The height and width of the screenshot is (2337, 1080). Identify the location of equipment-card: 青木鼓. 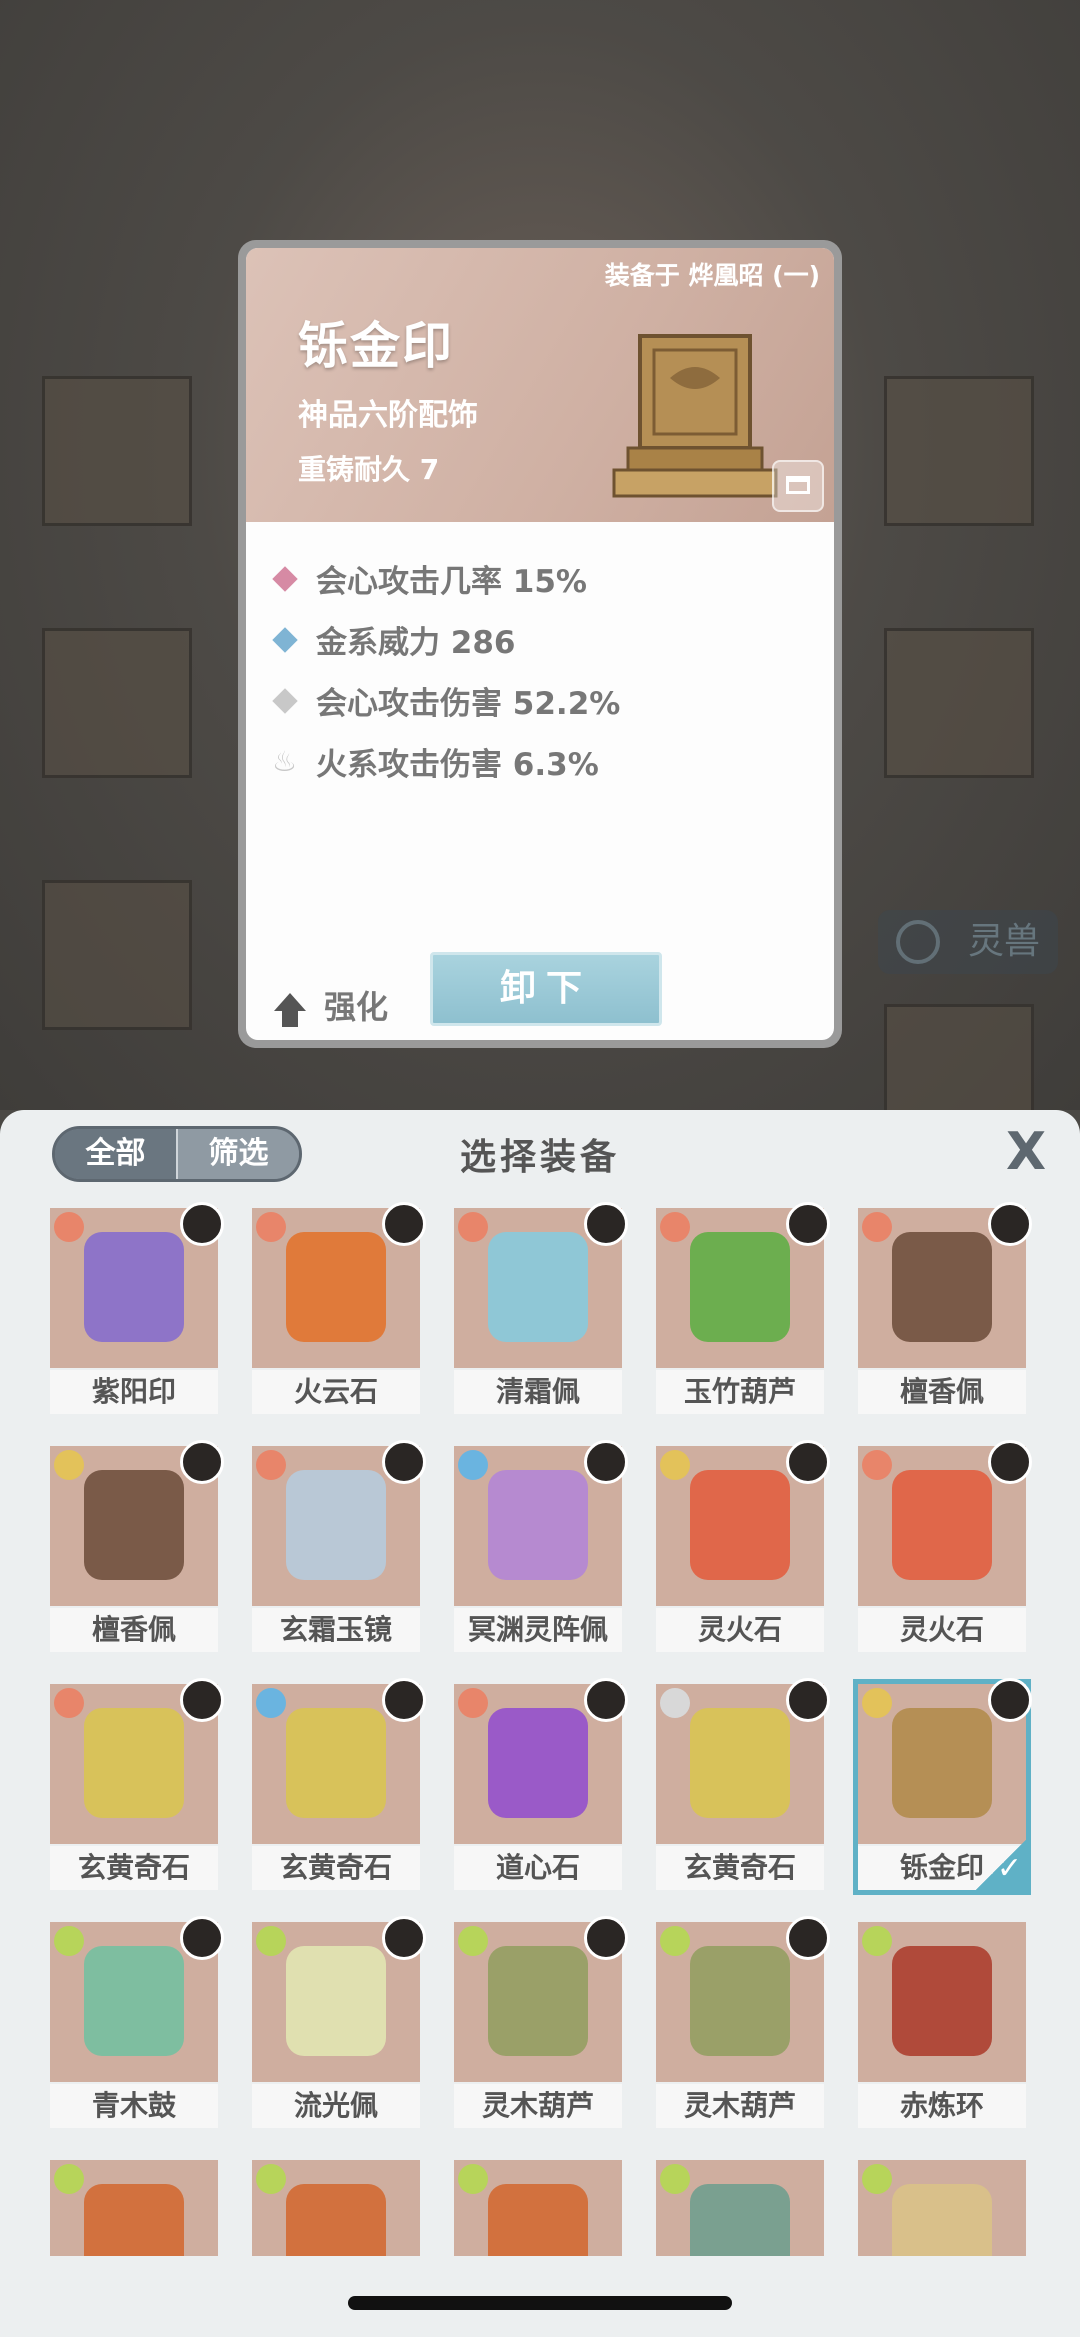
(137, 2022).